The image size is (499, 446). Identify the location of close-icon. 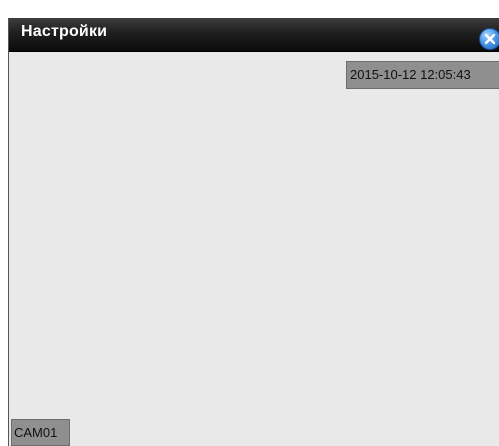
(490, 39).